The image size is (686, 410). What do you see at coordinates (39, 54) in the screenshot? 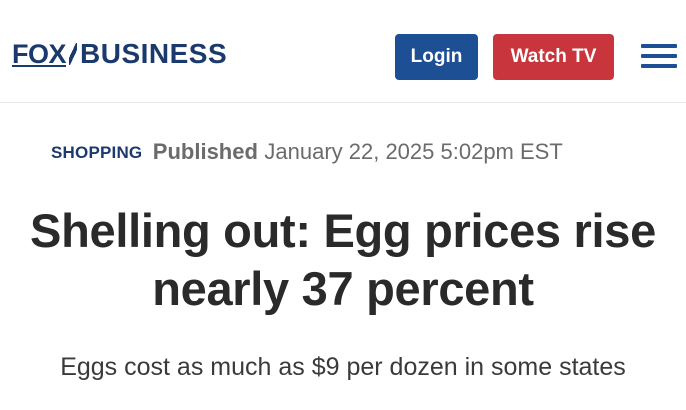
I see `logo-fox-text: FOX` at bounding box center [39, 54].